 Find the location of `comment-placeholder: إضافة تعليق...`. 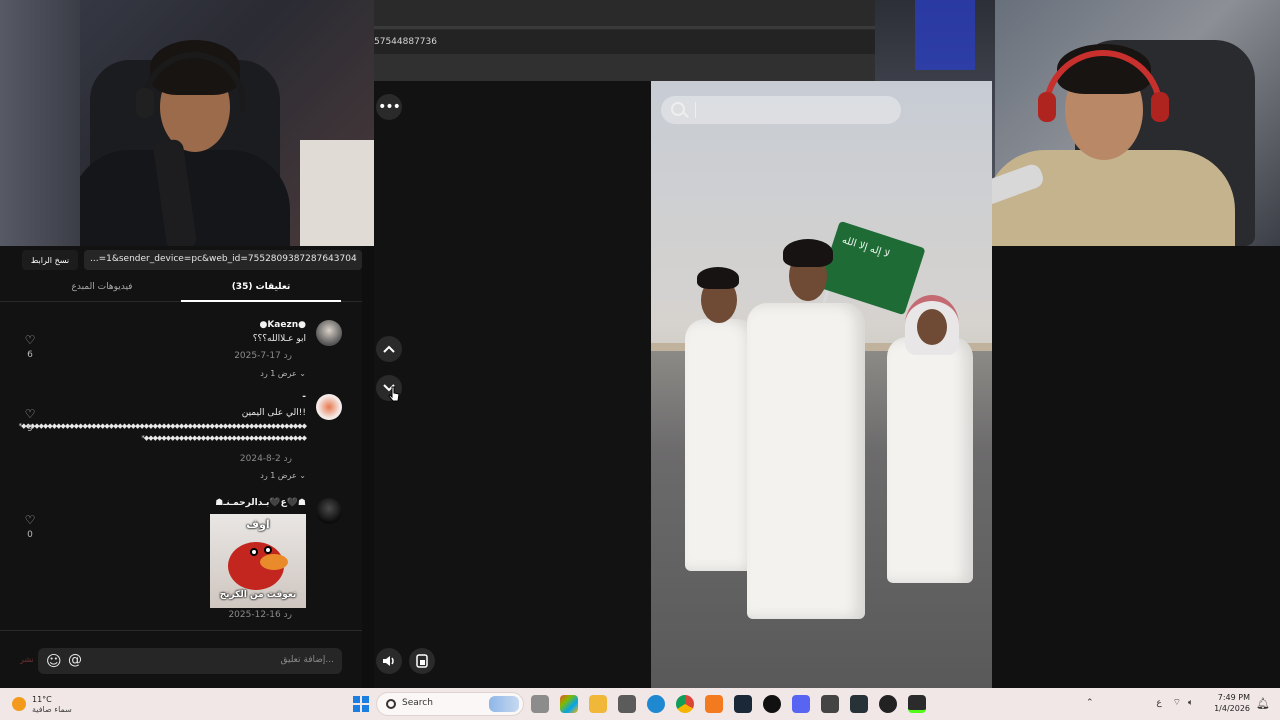

comment-placeholder: إضافة تعليق... is located at coordinates (307, 660).